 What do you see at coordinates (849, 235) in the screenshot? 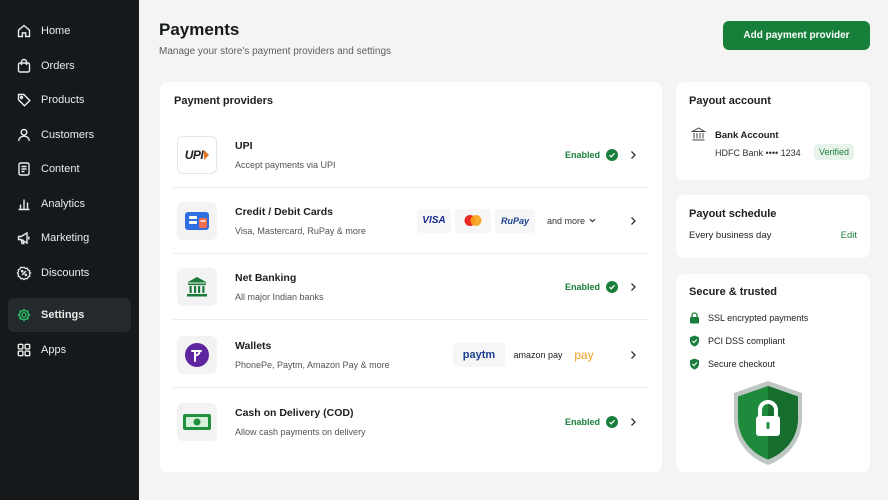
I see `edit-schedule-link: Edit` at bounding box center [849, 235].